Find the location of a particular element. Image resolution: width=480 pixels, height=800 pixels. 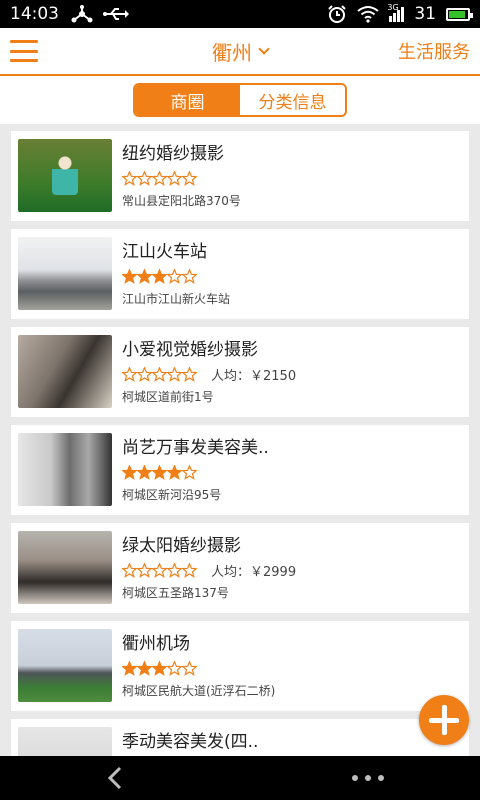

status-time: 14:03 is located at coordinates (34, 14).